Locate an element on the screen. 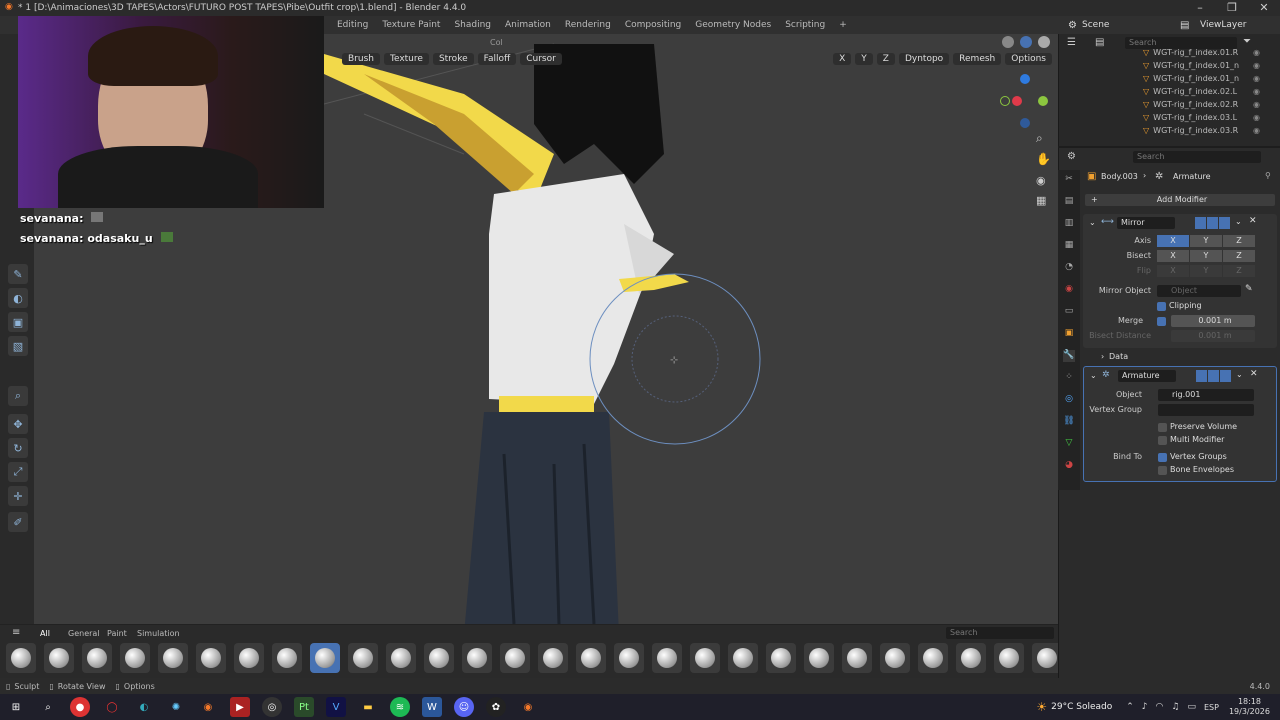 This screenshot has width=1280, height=720. bisect-x-toggle: X is located at coordinates (1173, 256).